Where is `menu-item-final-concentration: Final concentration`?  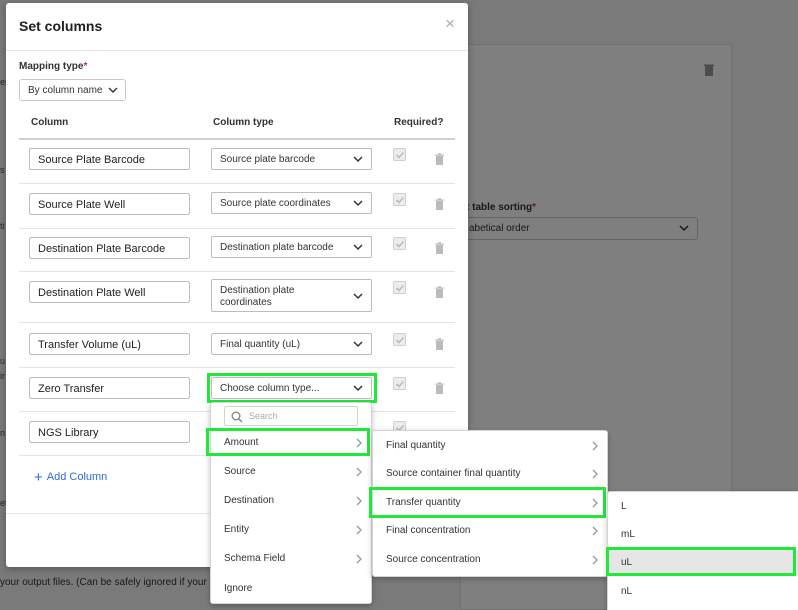
menu-item-final-concentration: Final concentration is located at coordinates (490, 531).